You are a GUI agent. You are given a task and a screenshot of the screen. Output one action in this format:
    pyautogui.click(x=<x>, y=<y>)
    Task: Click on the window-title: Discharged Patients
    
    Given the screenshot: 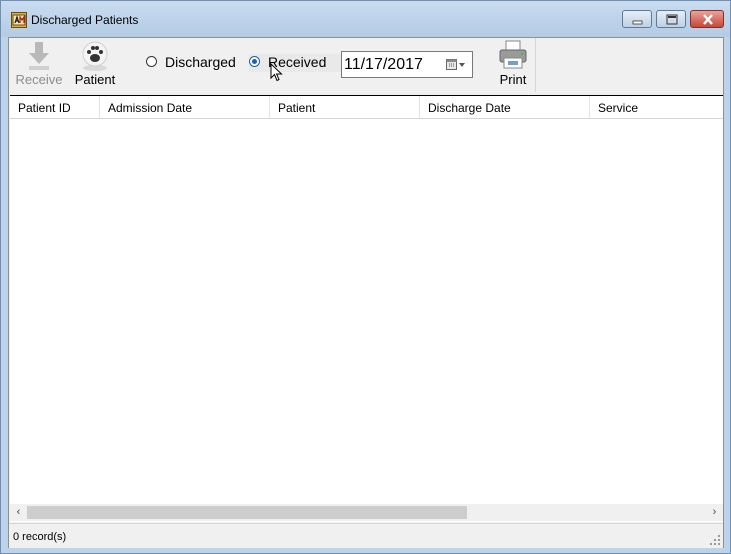 What is the action you would take?
    pyautogui.click(x=85, y=20)
    